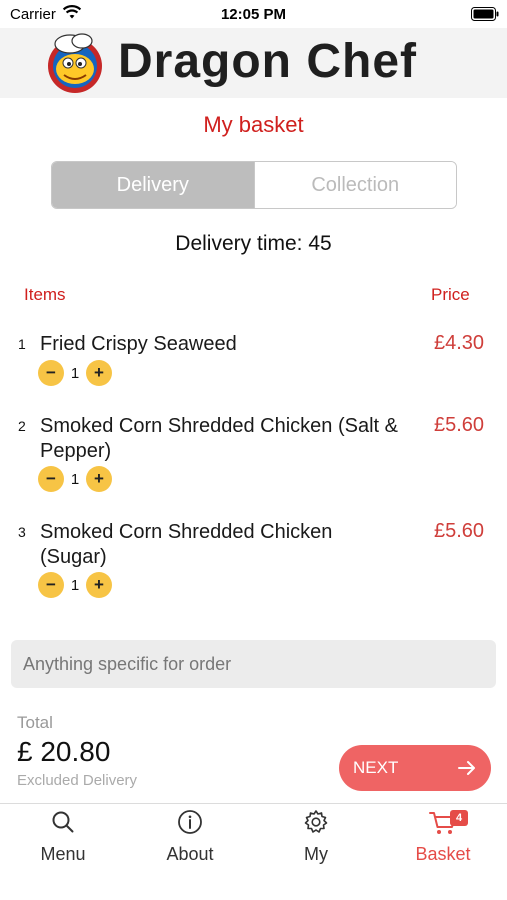 The width and height of the screenshot is (507, 900). I want to click on price-column-header: Price, so click(450, 294).